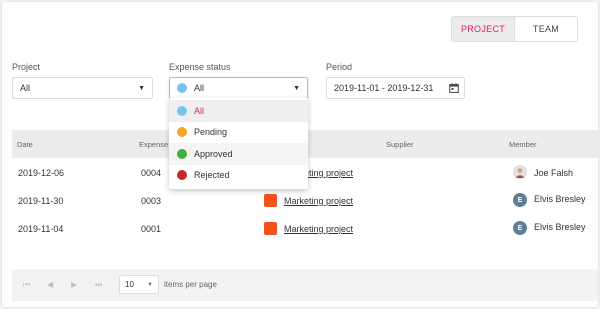 The width and height of the screenshot is (600, 309). Describe the element at coordinates (139, 284) in the screenshot. I see `page-size-select: 10 ▼` at that location.